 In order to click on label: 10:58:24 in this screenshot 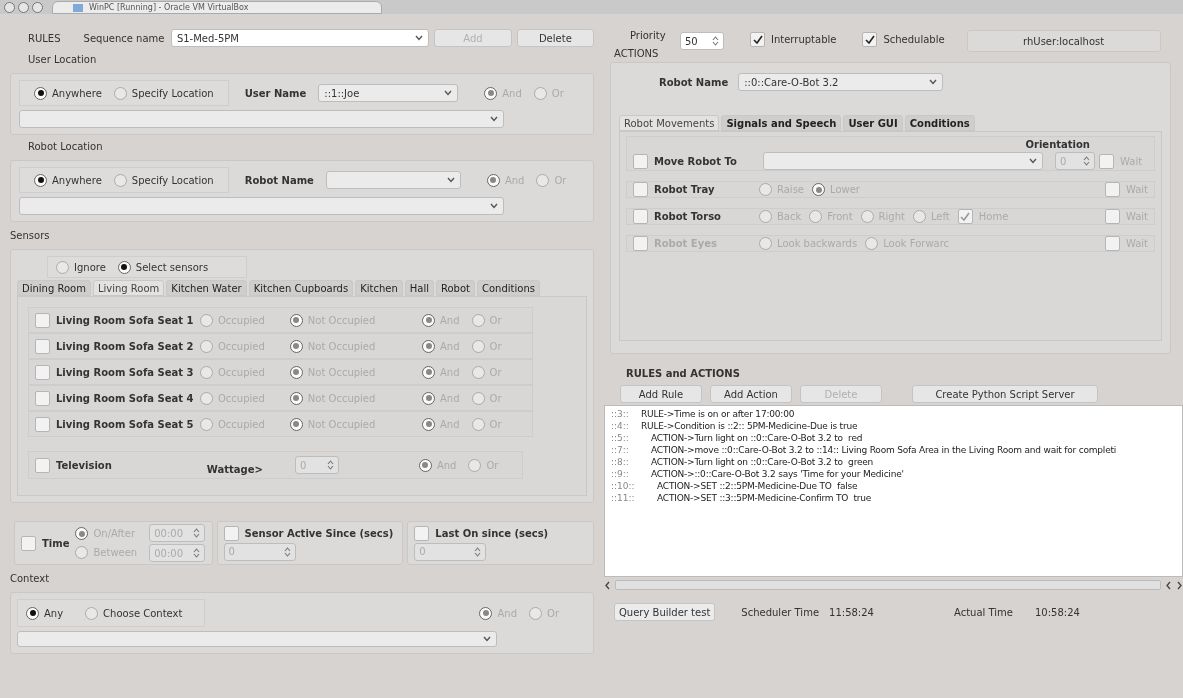, I will do `click(1057, 612)`.